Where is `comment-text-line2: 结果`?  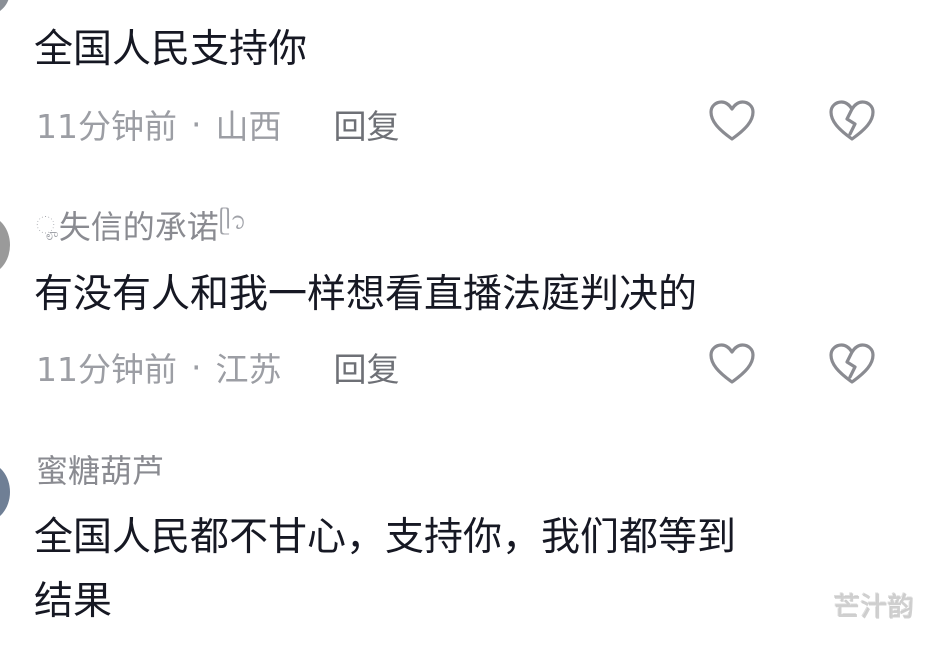
comment-text-line2: 结果 is located at coordinates (73, 601).